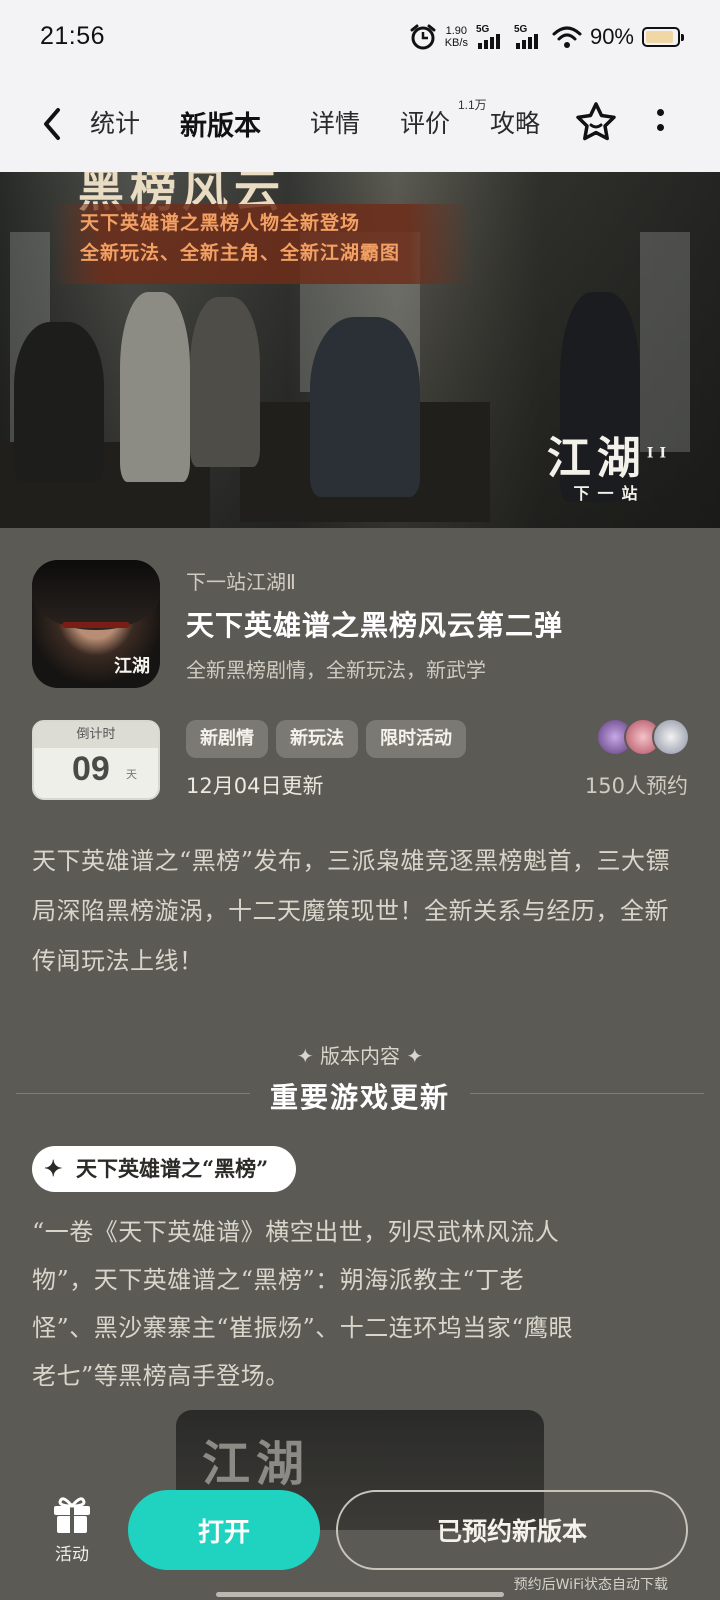 This screenshot has width=720, height=1600. What do you see at coordinates (360, 38) in the screenshot?
I see `status-bar: 21:56 1.90 KB/s 5G 5G 90%` at bounding box center [360, 38].